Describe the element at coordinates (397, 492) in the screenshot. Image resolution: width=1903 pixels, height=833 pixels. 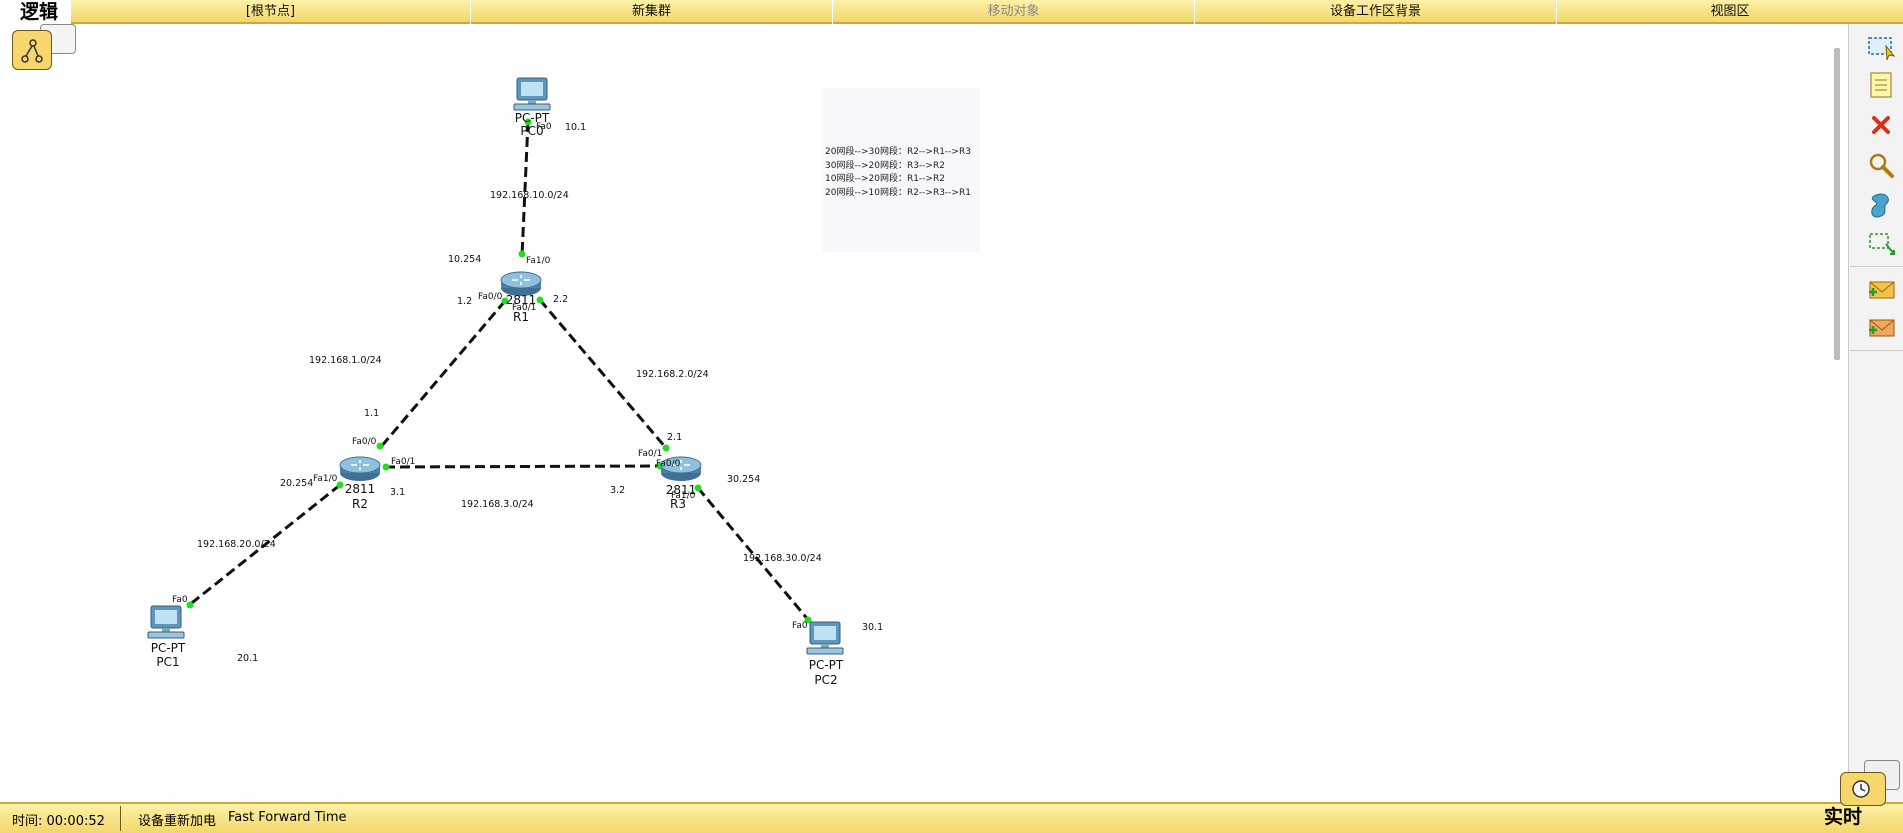
I see `address-label: 3.1` at that location.